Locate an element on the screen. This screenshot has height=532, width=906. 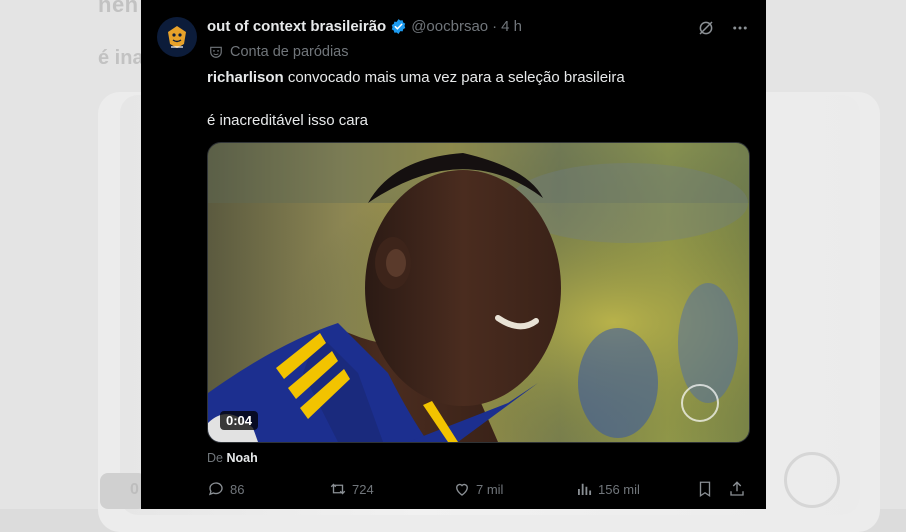
views-count: 156 mil is located at coordinates (619, 489).